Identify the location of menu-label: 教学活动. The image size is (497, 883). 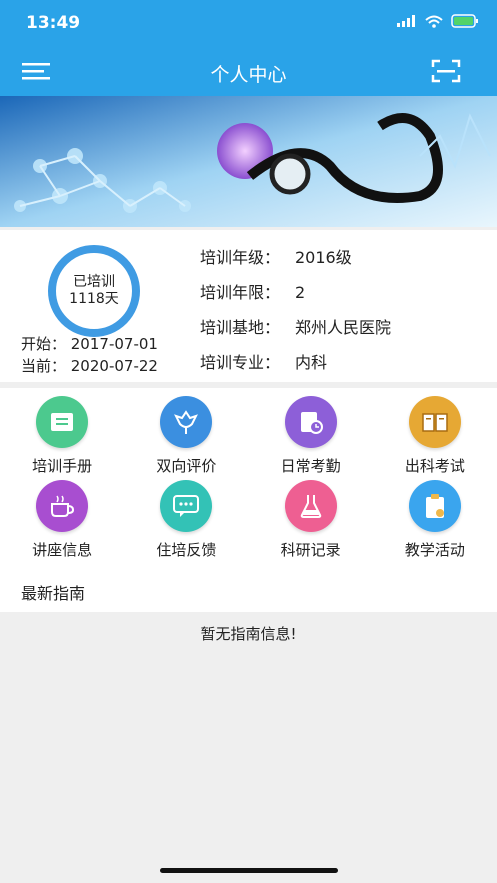
(434, 550).